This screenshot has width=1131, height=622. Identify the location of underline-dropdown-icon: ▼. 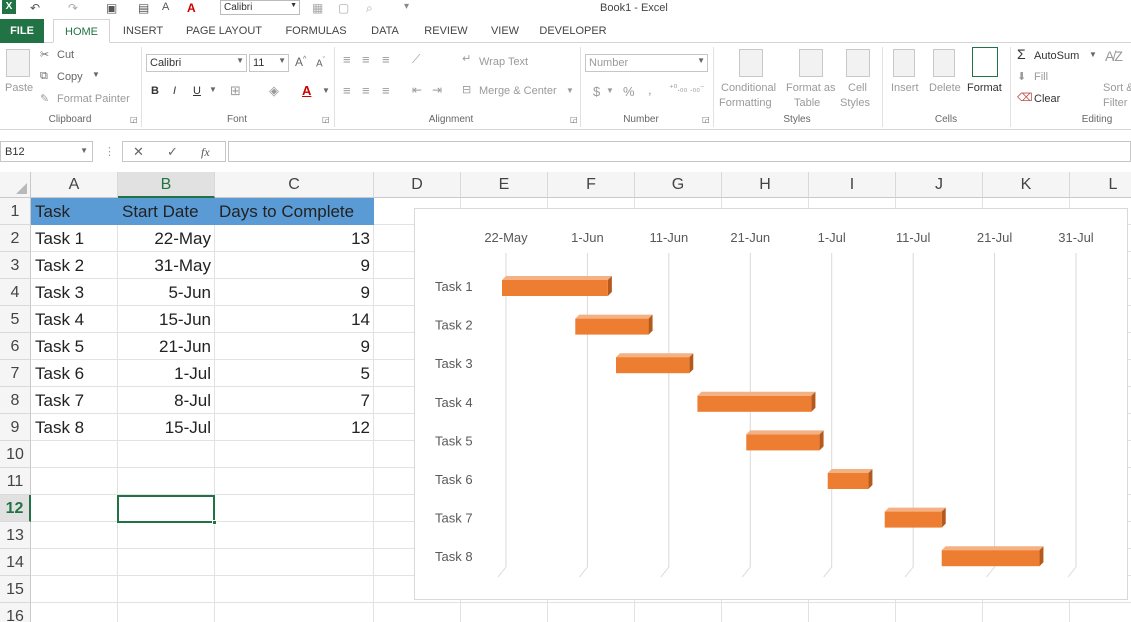
(213, 89).